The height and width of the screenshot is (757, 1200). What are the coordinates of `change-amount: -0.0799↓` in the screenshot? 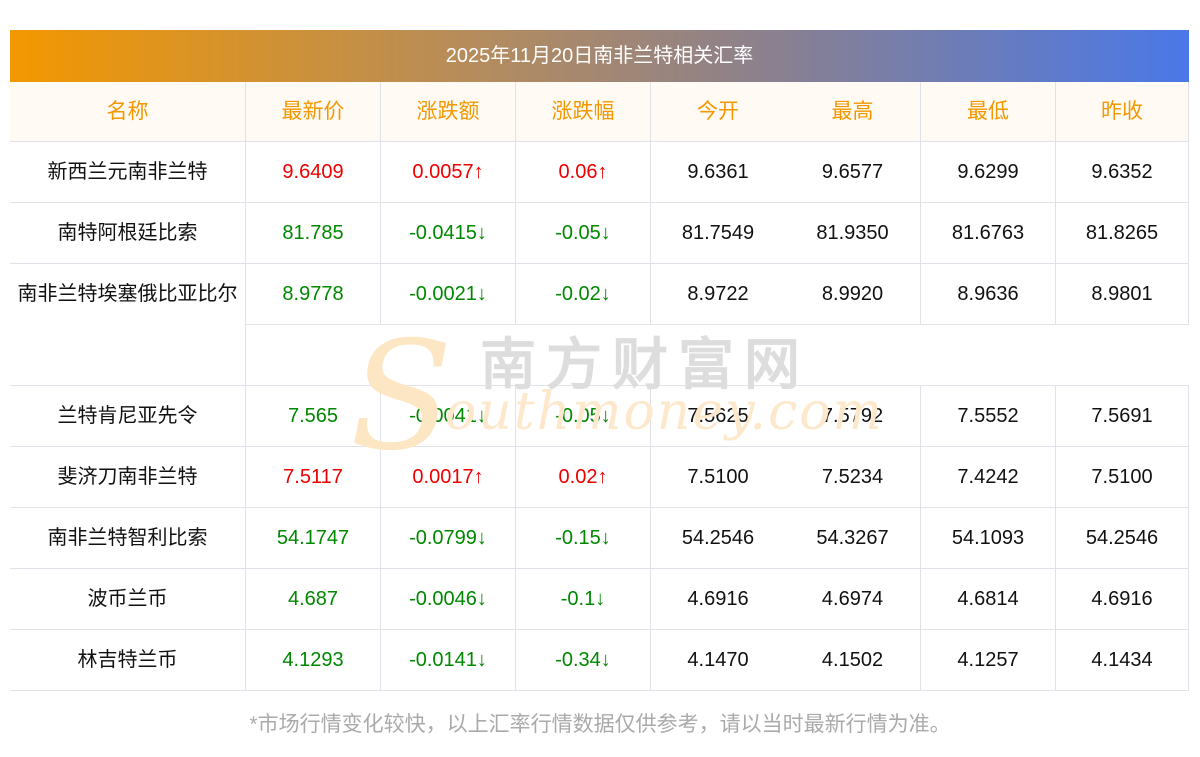 It's located at (447, 538).